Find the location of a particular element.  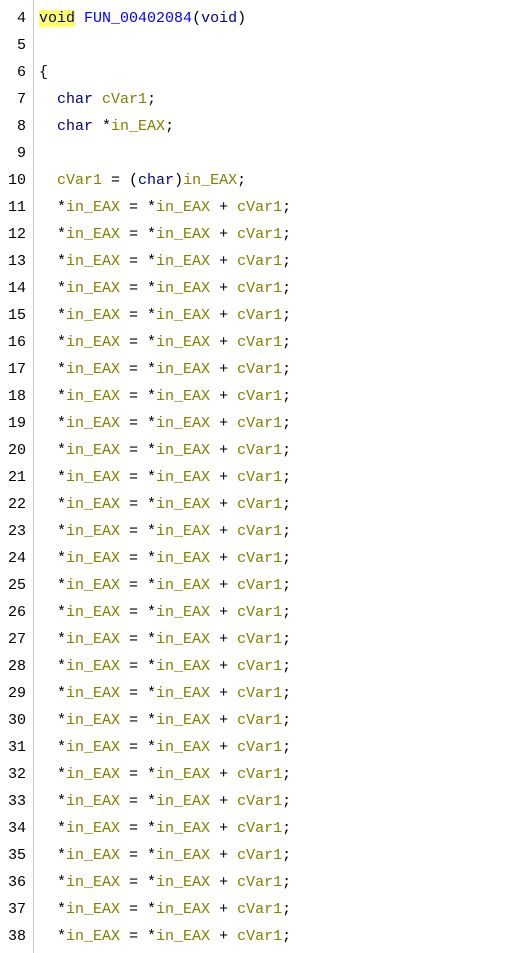

code-line: 29 *in_EAX = *in_EAX + cVar1; is located at coordinates (253, 693).